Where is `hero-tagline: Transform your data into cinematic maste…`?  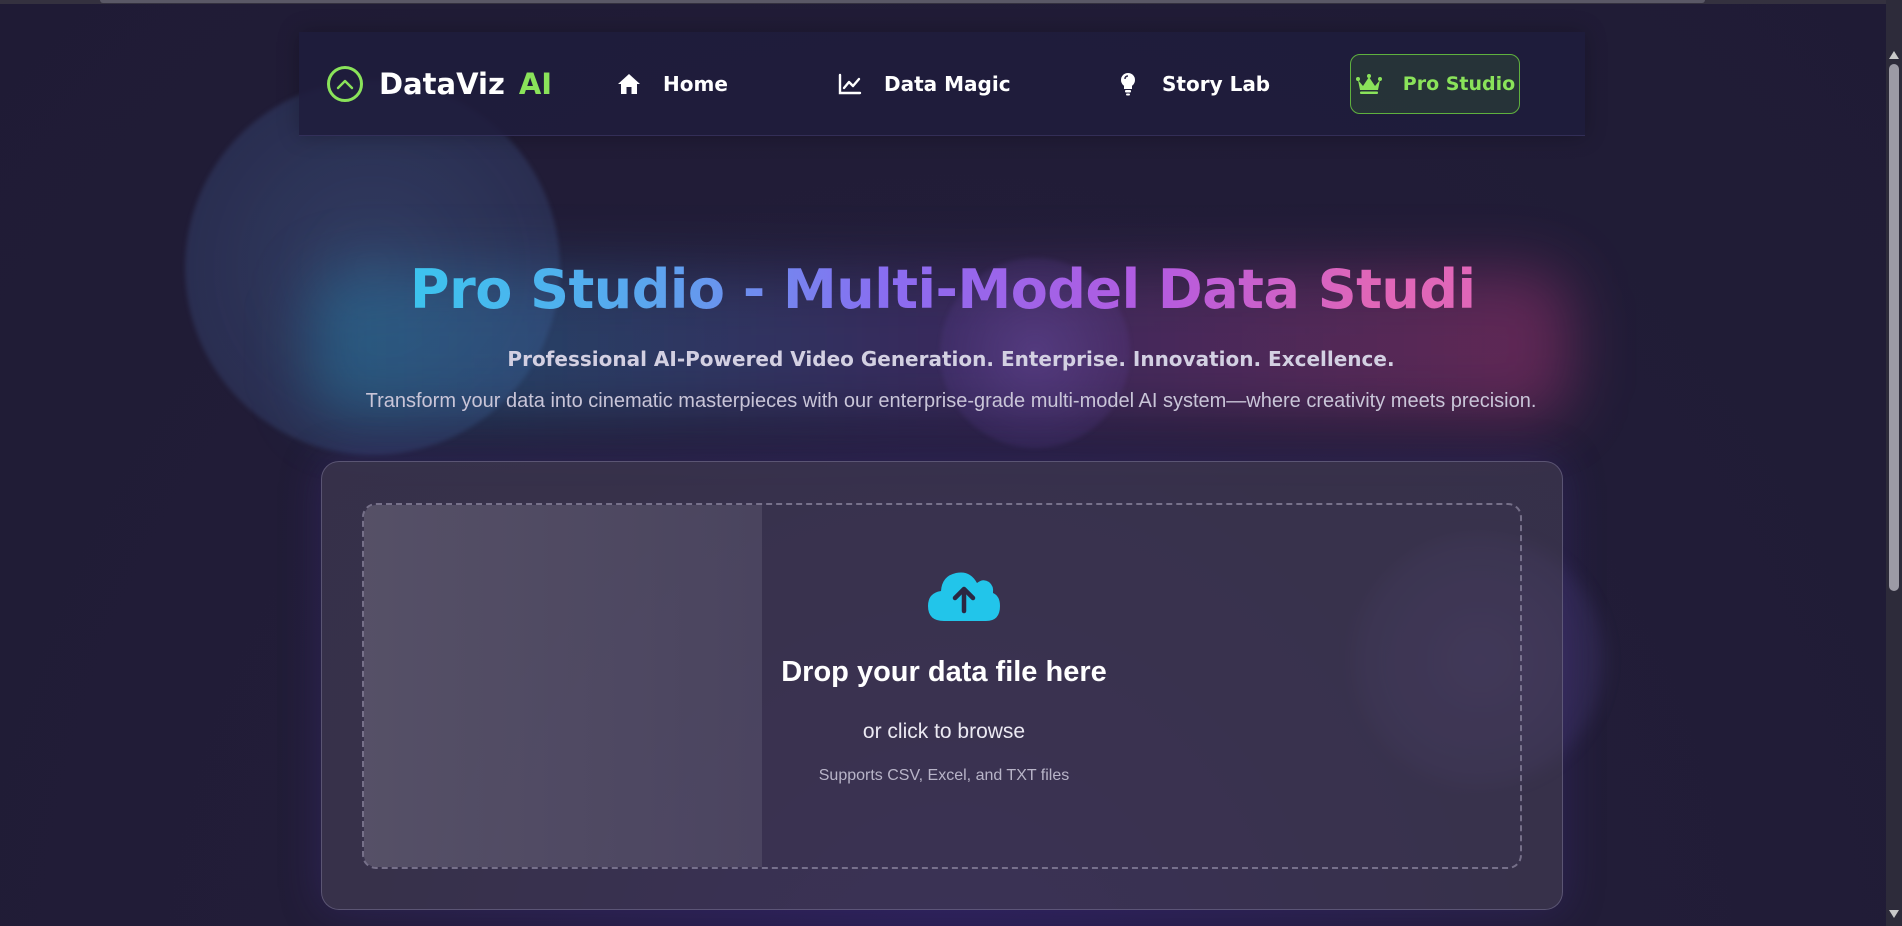 hero-tagline: Transform your data into cinematic maste… is located at coordinates (951, 401).